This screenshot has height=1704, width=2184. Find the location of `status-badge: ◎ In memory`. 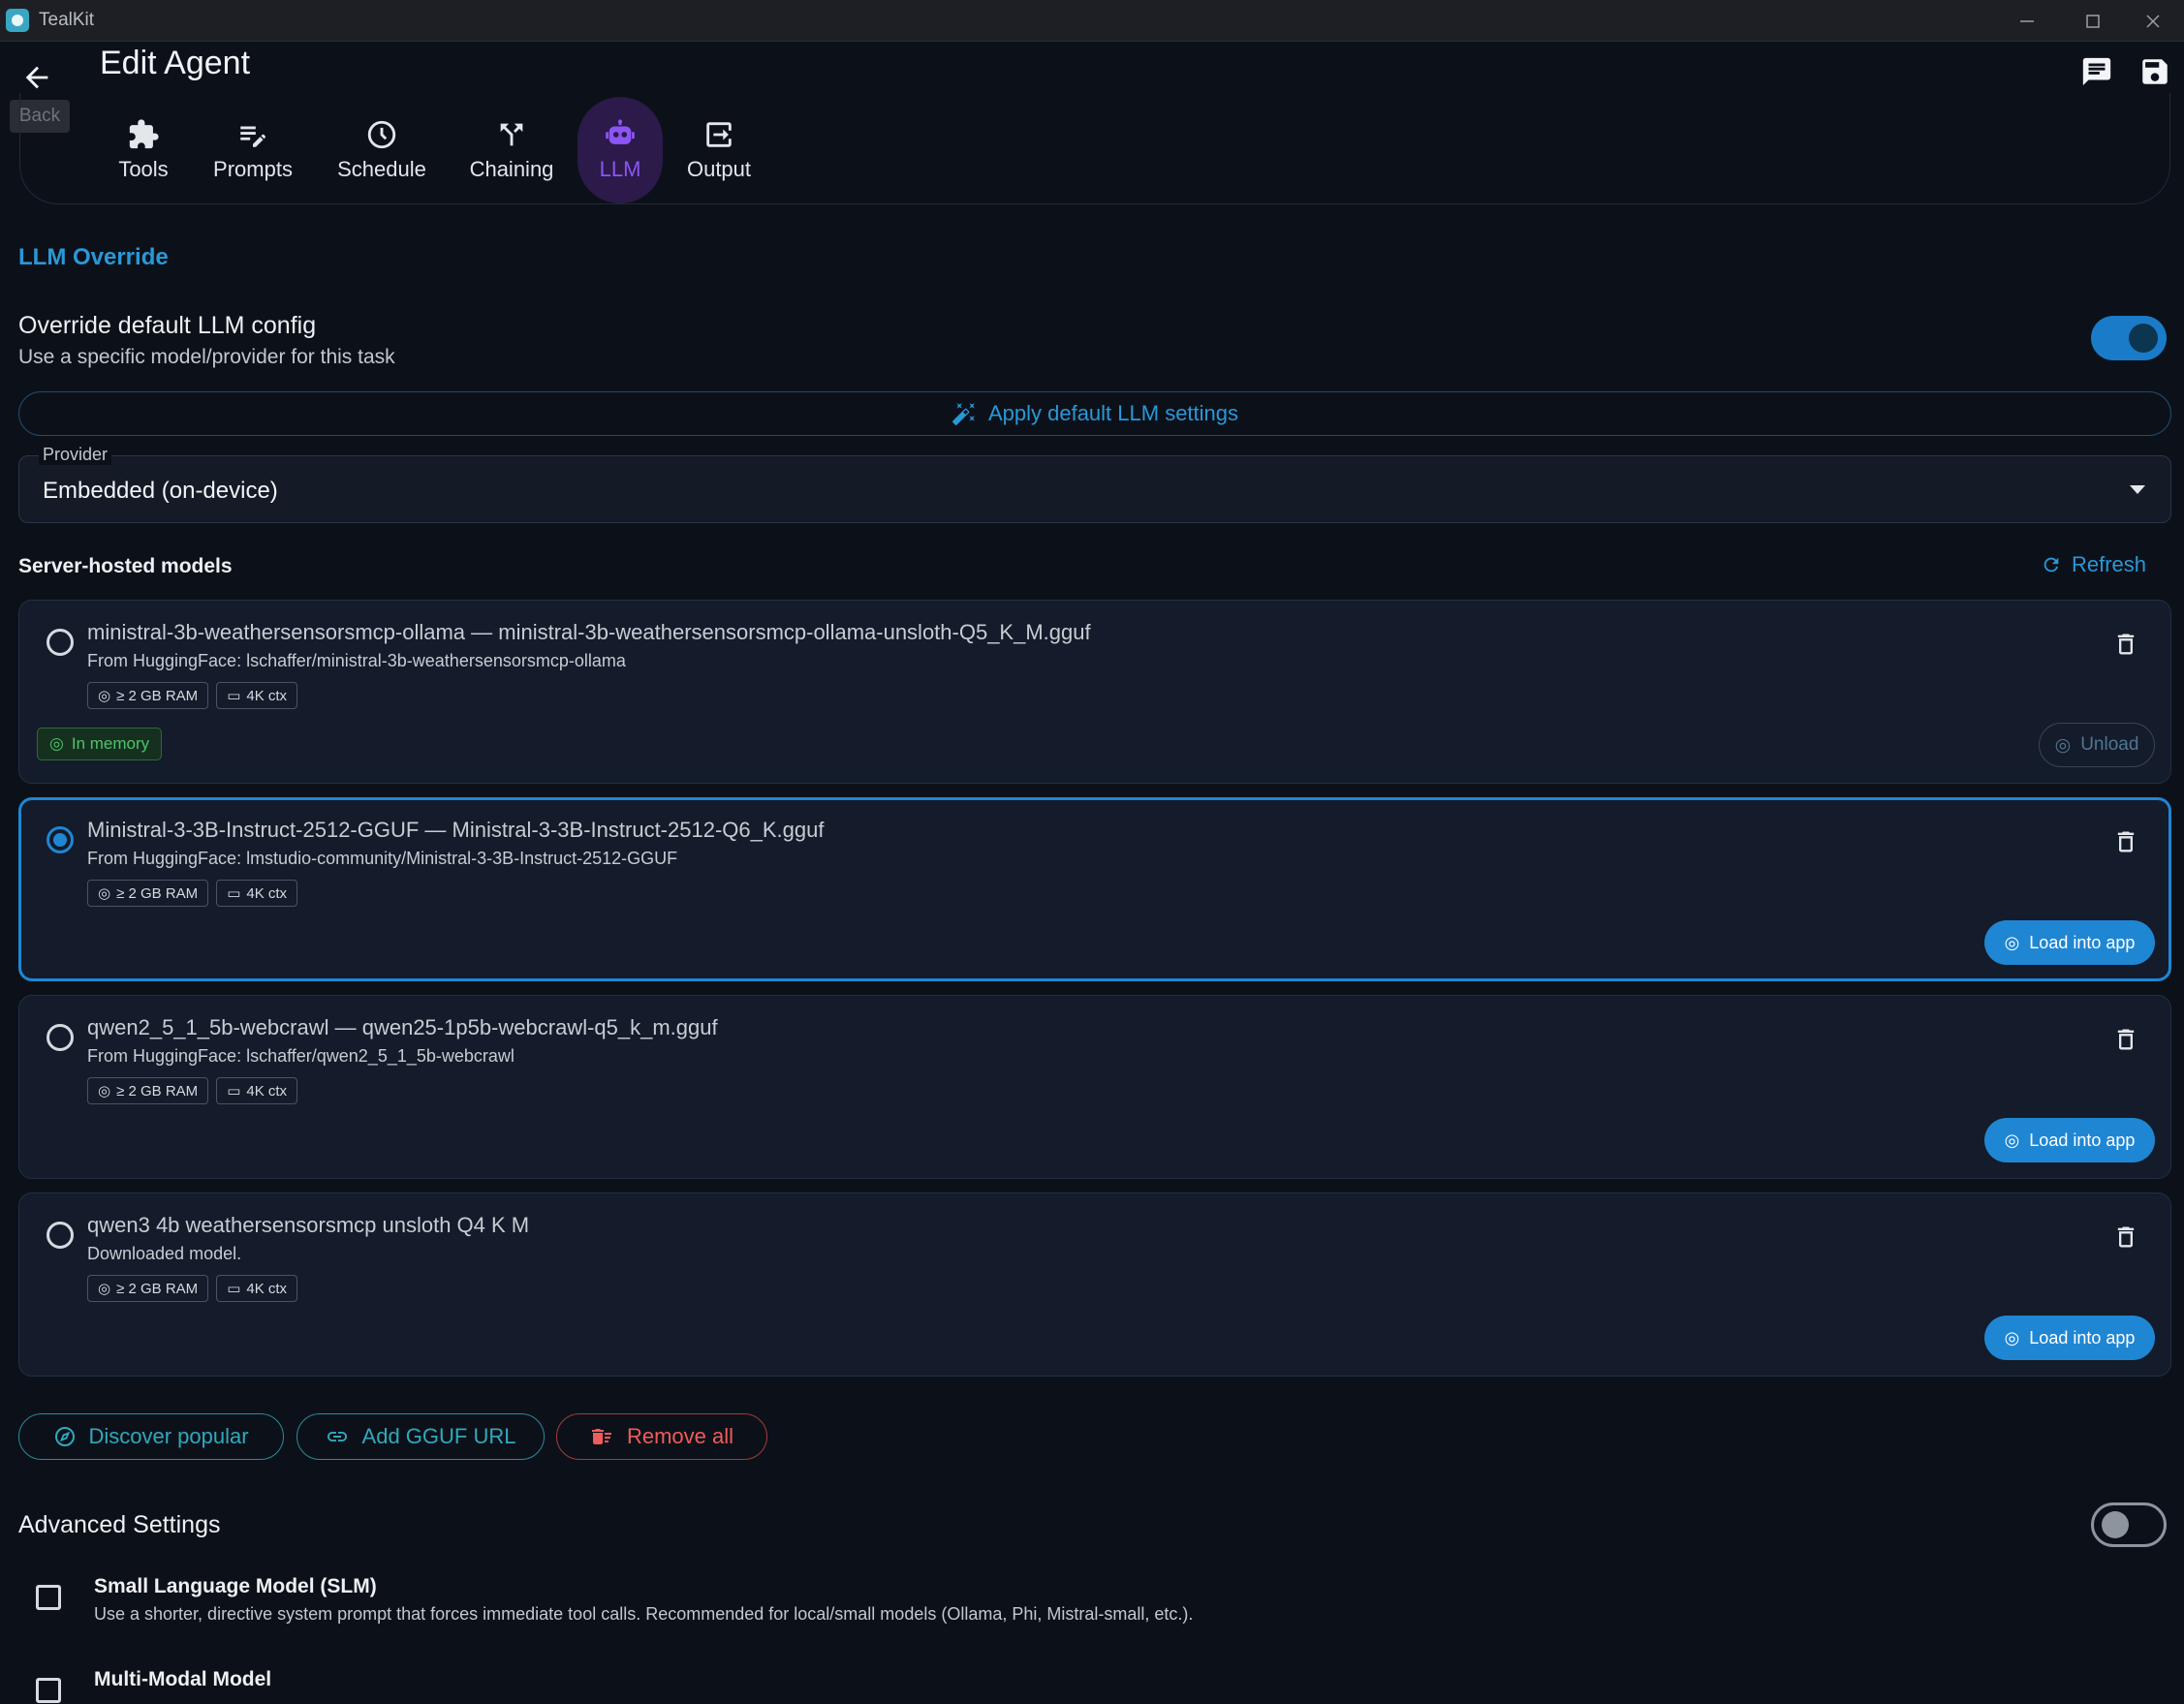

status-badge: ◎ In memory is located at coordinates (100, 744).